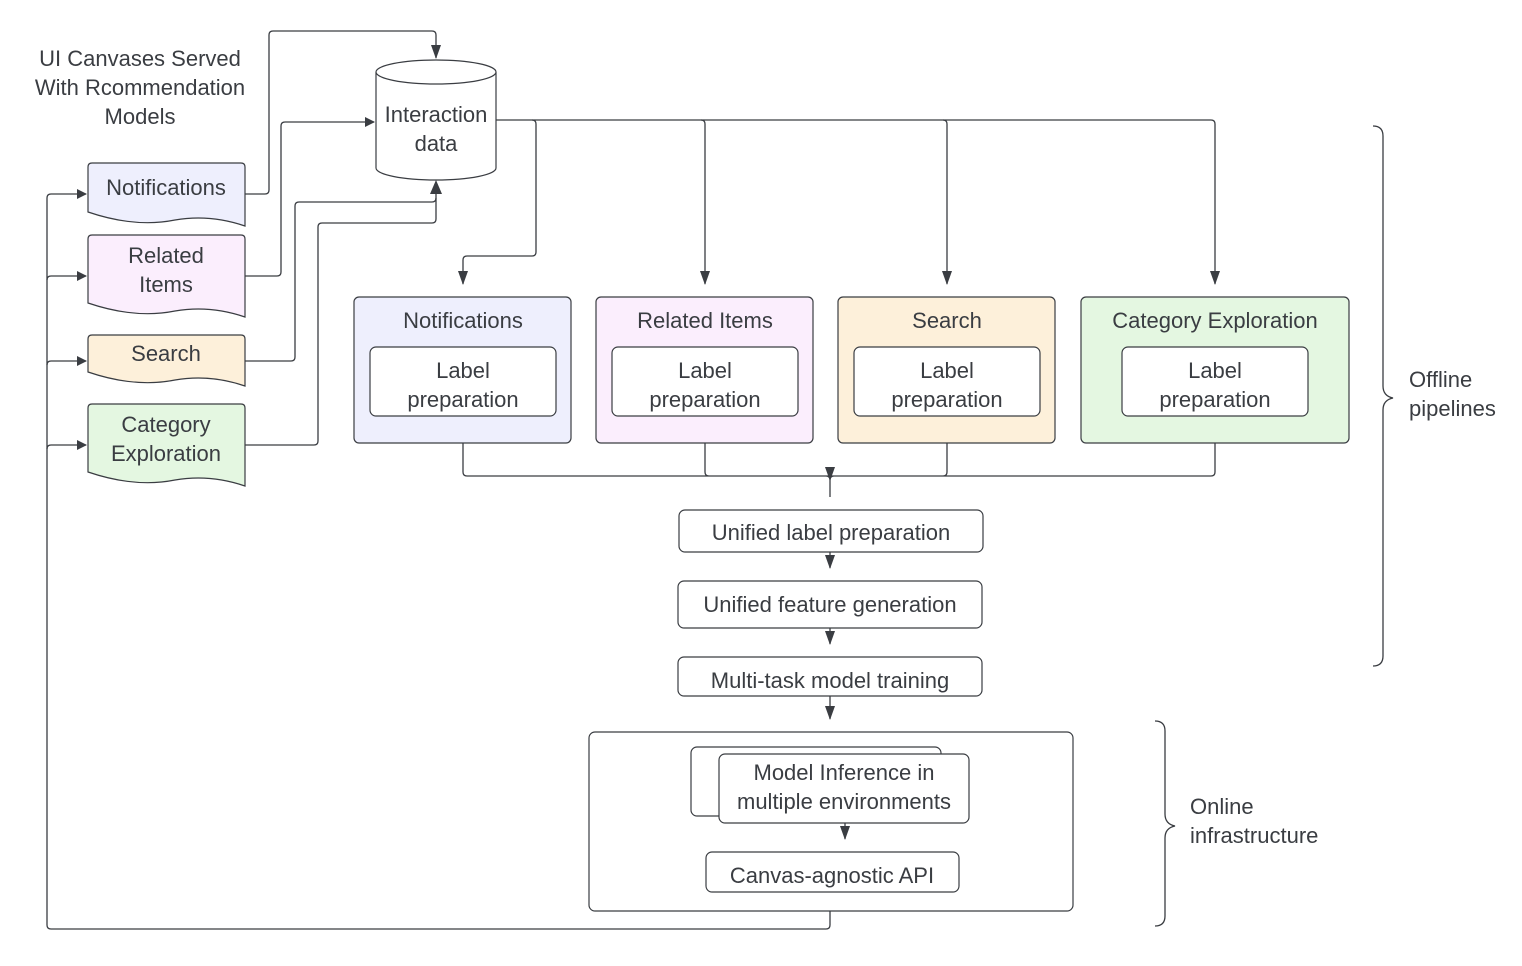  I want to click on online-infrastructure-bracket: Online infrastructure, so click(1236, 823).